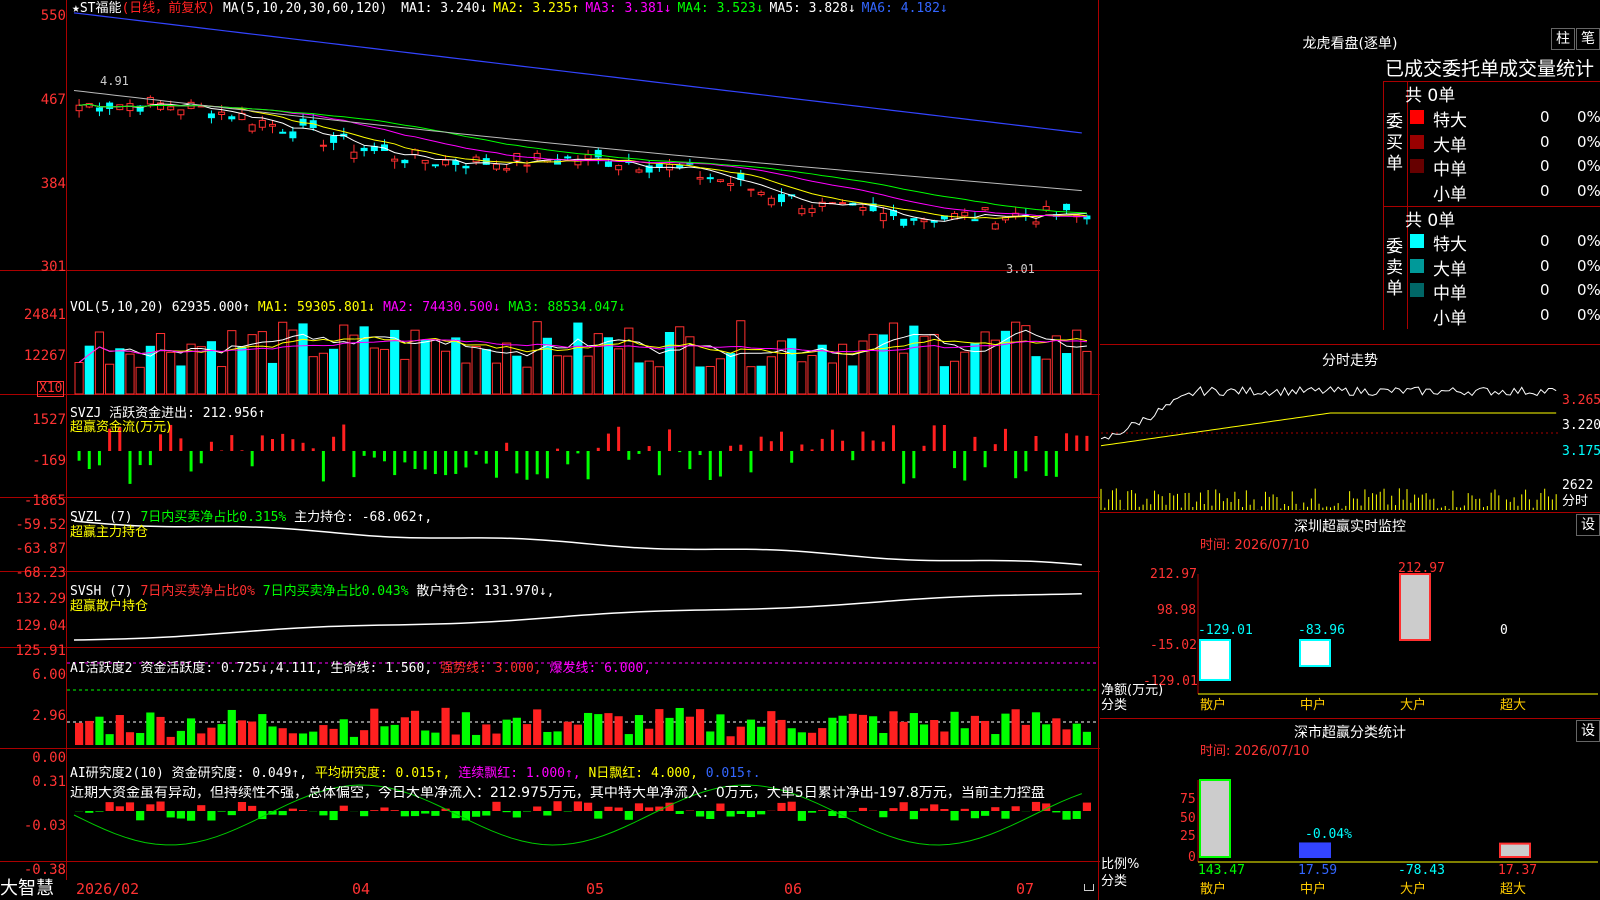 The image size is (1600, 900). Describe the element at coordinates (44, 356) in the screenshot. I see `vol-y-tick: 12267` at that location.